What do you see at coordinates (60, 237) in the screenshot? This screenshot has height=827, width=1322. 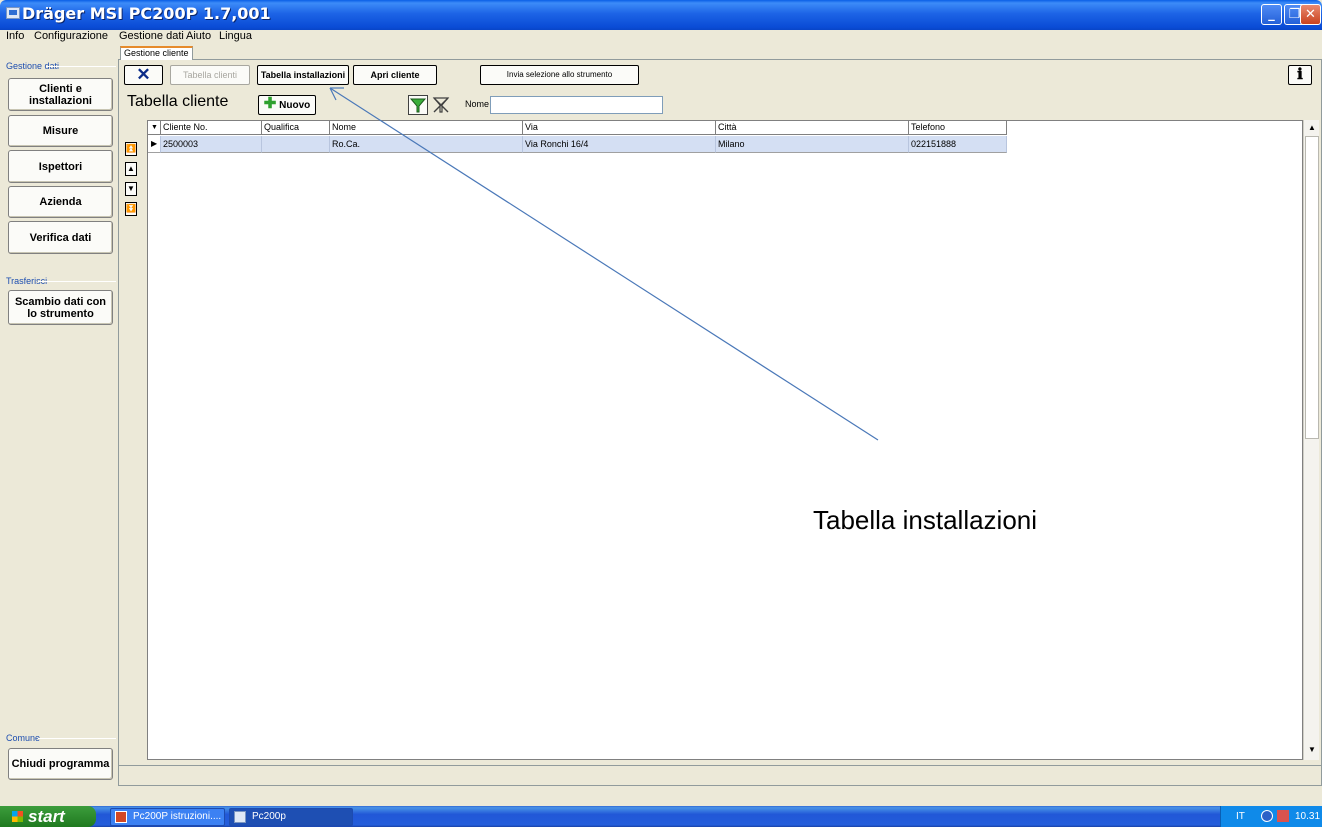 I see `sidebar-verify-button: Verifica dati` at bounding box center [60, 237].